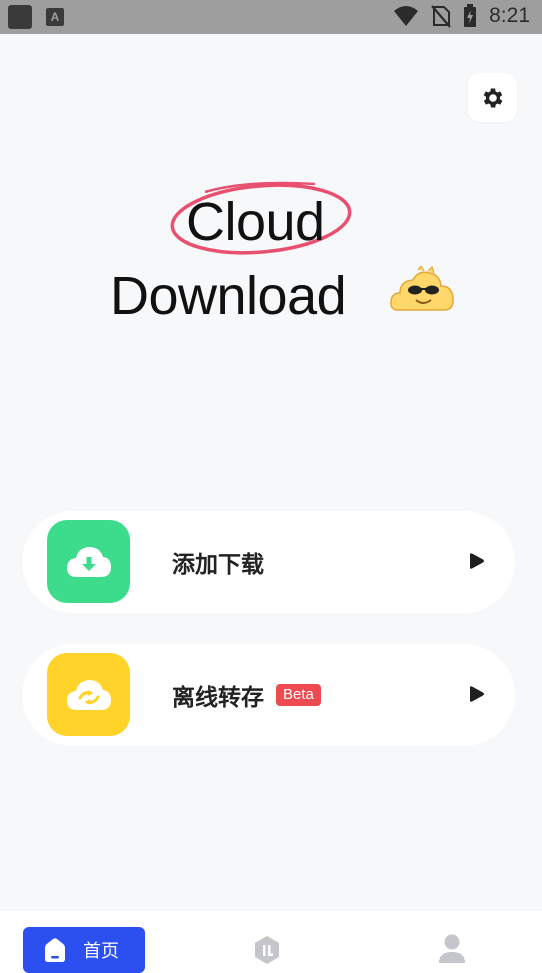 This screenshot has width=542, height=973. I want to click on add-download-card: 添加下载, so click(268, 562).